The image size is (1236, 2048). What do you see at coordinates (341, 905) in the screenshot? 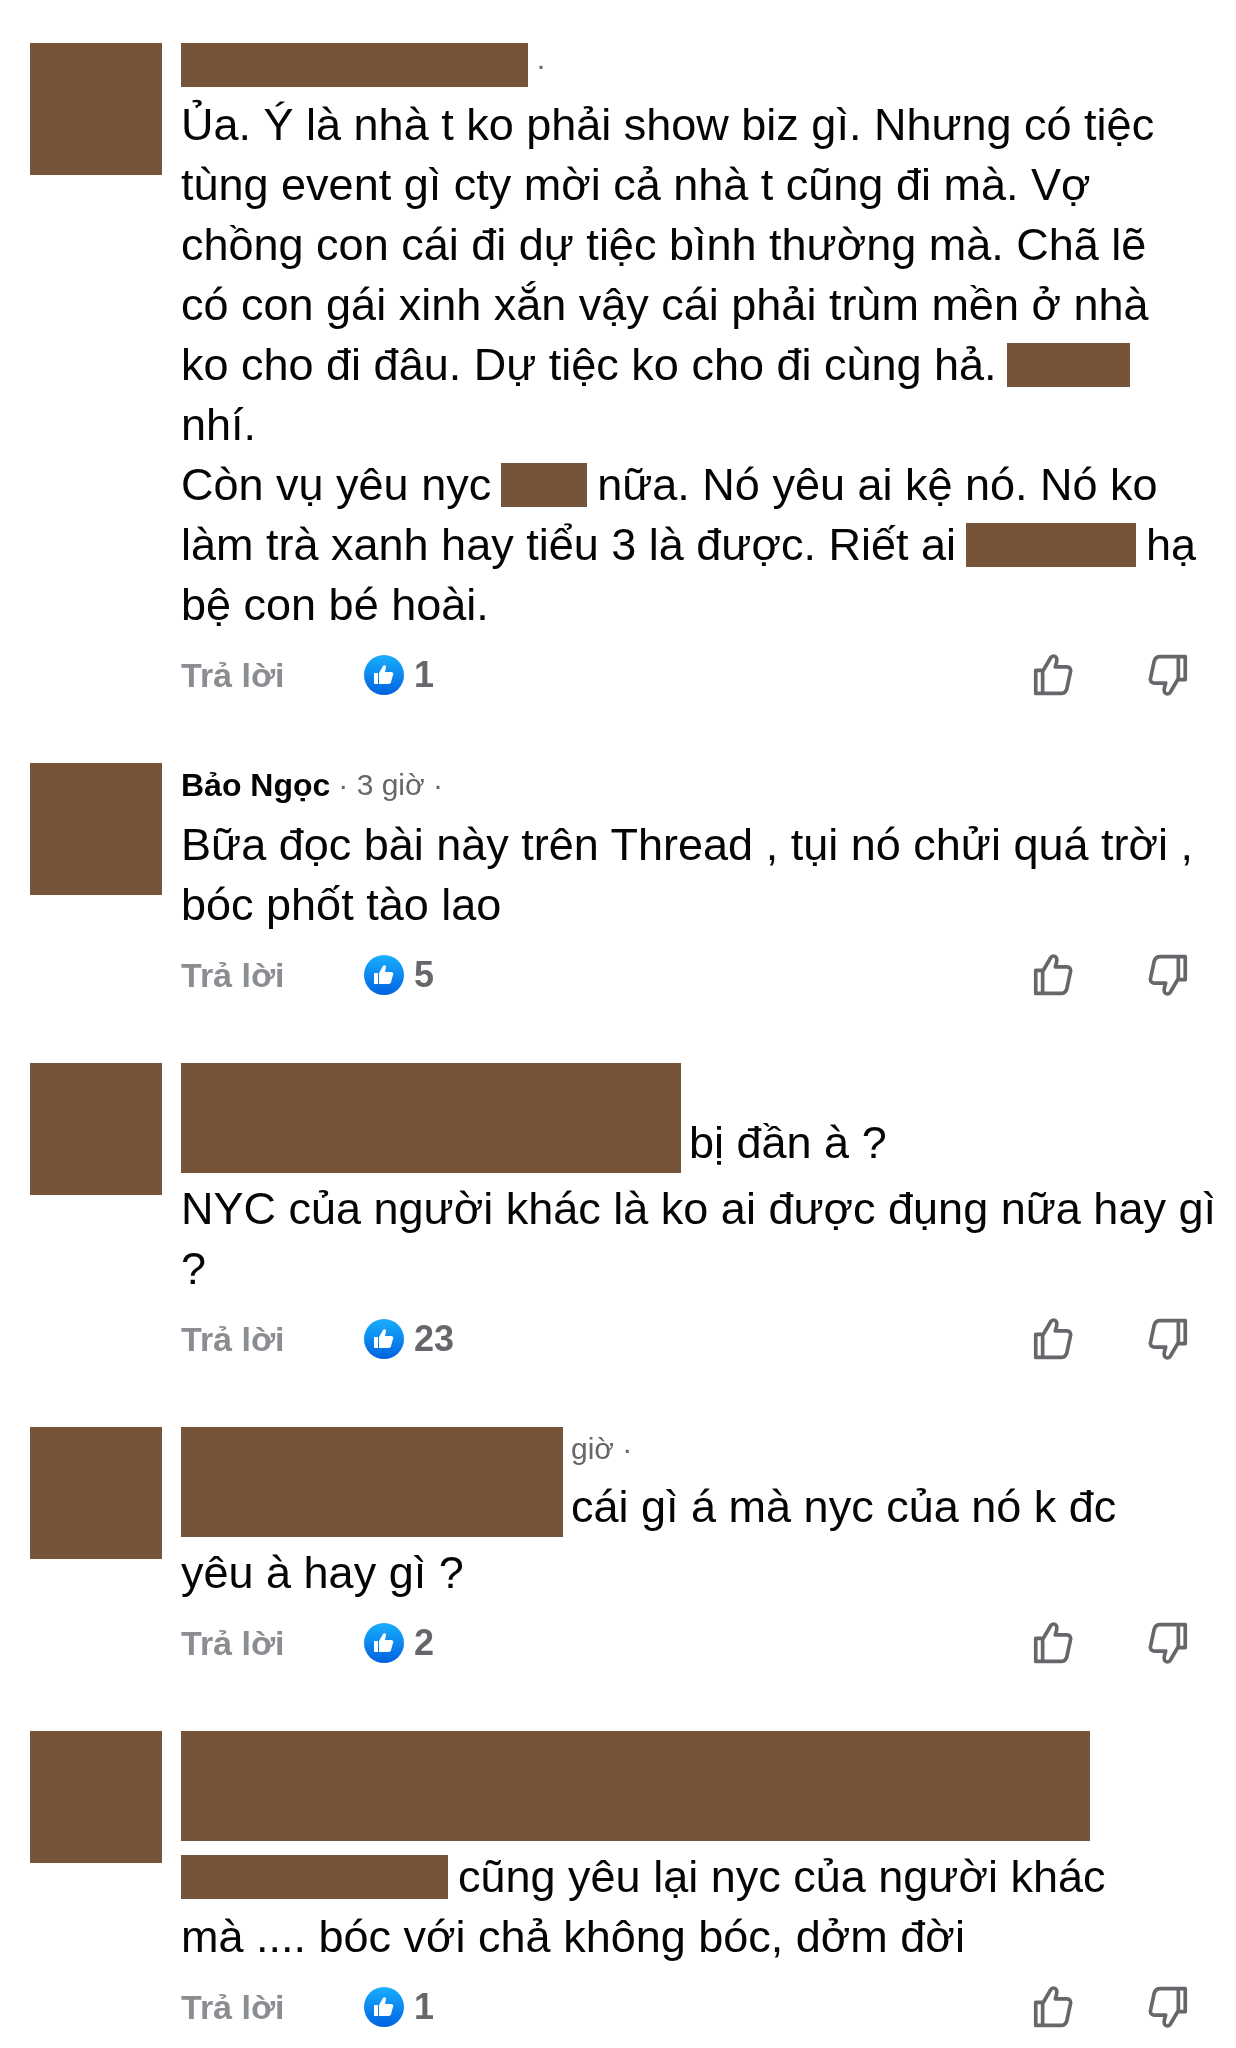
I see `comment-text: bóc phốt tào lao` at bounding box center [341, 905].